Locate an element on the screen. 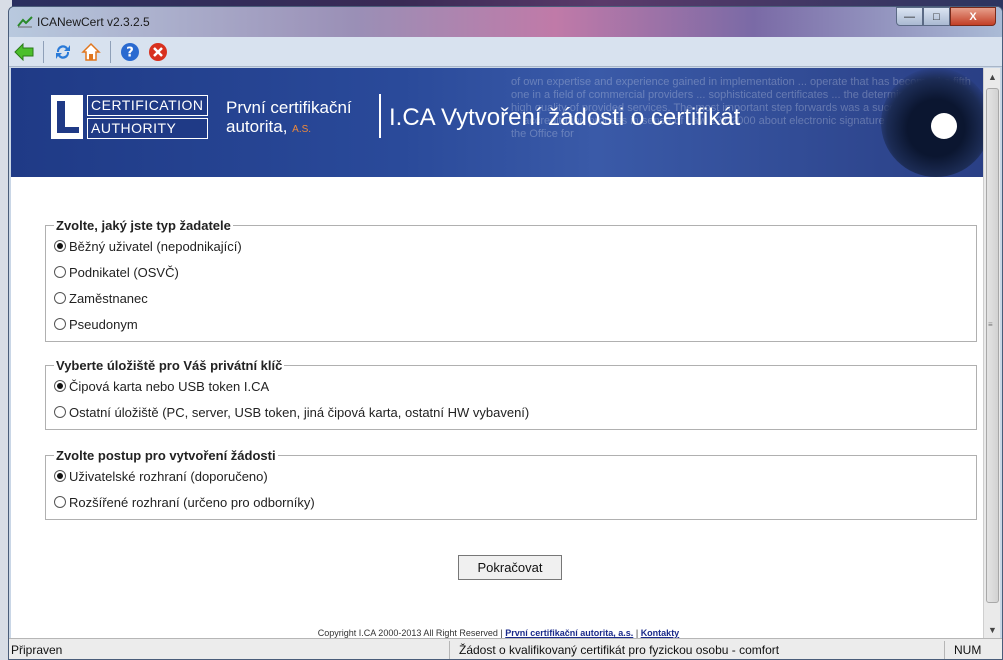 Image resolution: width=1003 pixels, height=660 pixels. toolbar: ? is located at coordinates (505, 52).